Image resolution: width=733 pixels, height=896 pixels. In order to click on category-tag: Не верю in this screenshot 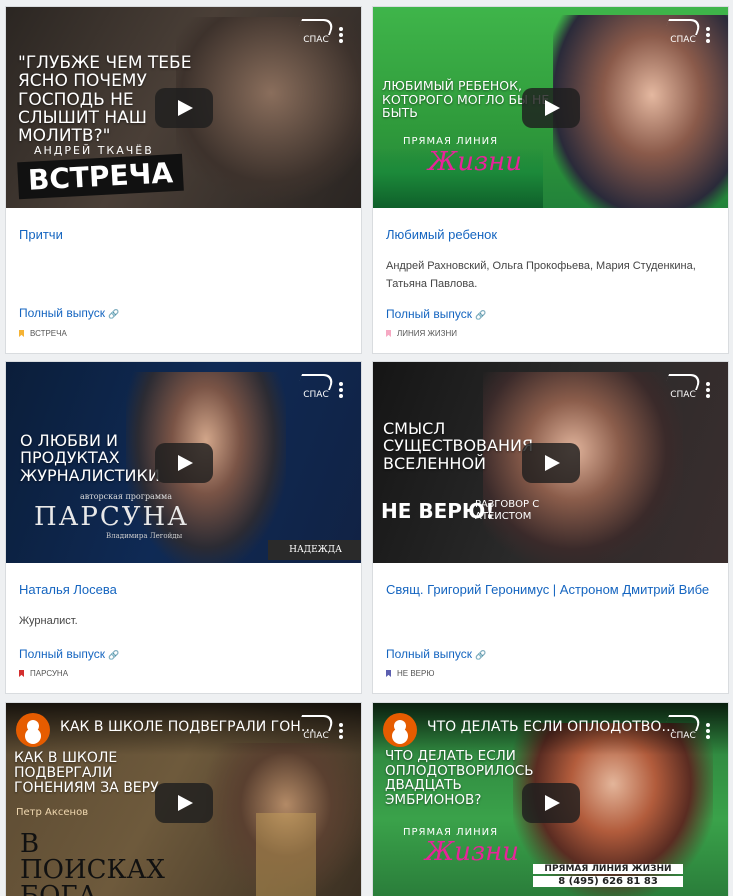, I will do `click(410, 673)`.